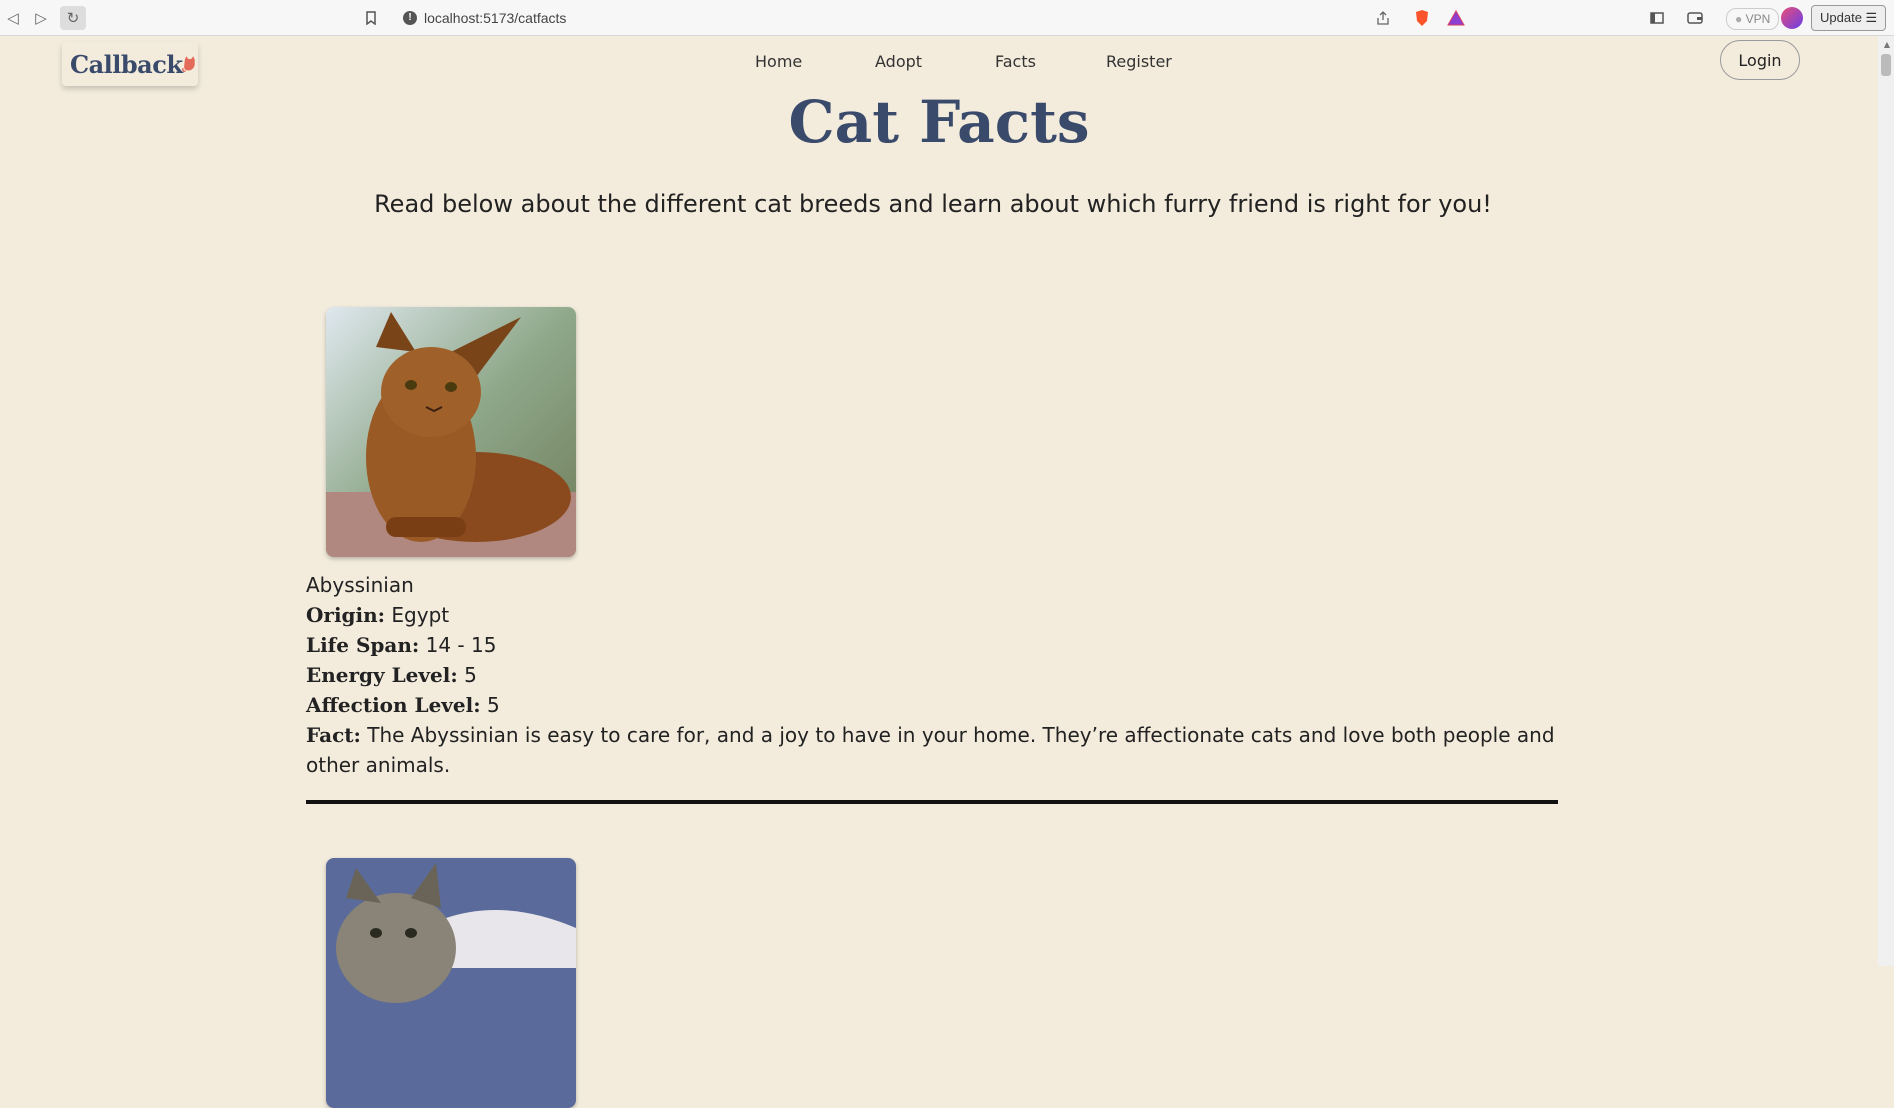 This screenshot has width=1894, height=1108. Describe the element at coordinates (382, 675) in the screenshot. I see `energy-label: Energy Level:` at that location.